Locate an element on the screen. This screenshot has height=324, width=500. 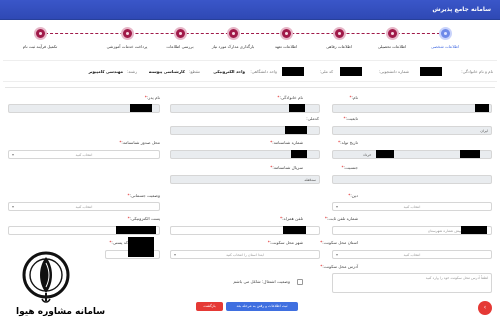
last-name-label: نام خانوادگی:* is located at coordinates (290, 97).